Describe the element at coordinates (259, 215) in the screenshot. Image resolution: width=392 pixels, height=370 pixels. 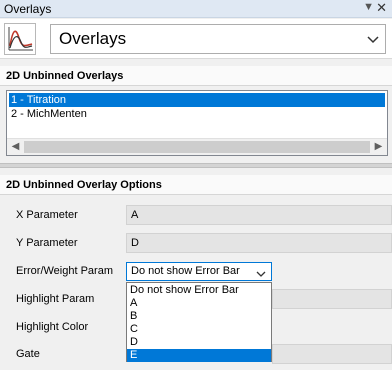
I see `x-parameter-field: A` at that location.